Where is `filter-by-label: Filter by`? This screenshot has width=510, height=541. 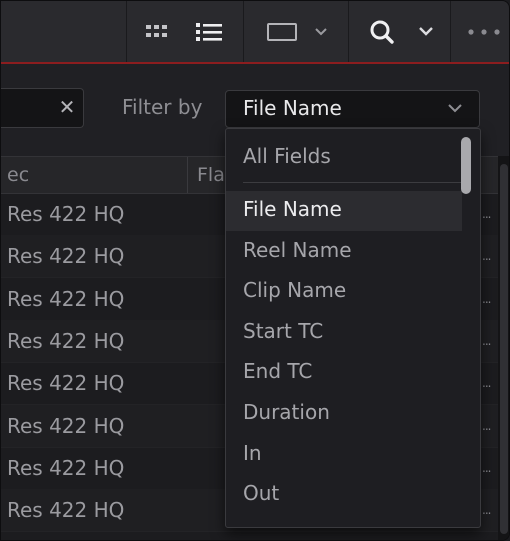
filter-by-label: Filter by is located at coordinates (162, 107).